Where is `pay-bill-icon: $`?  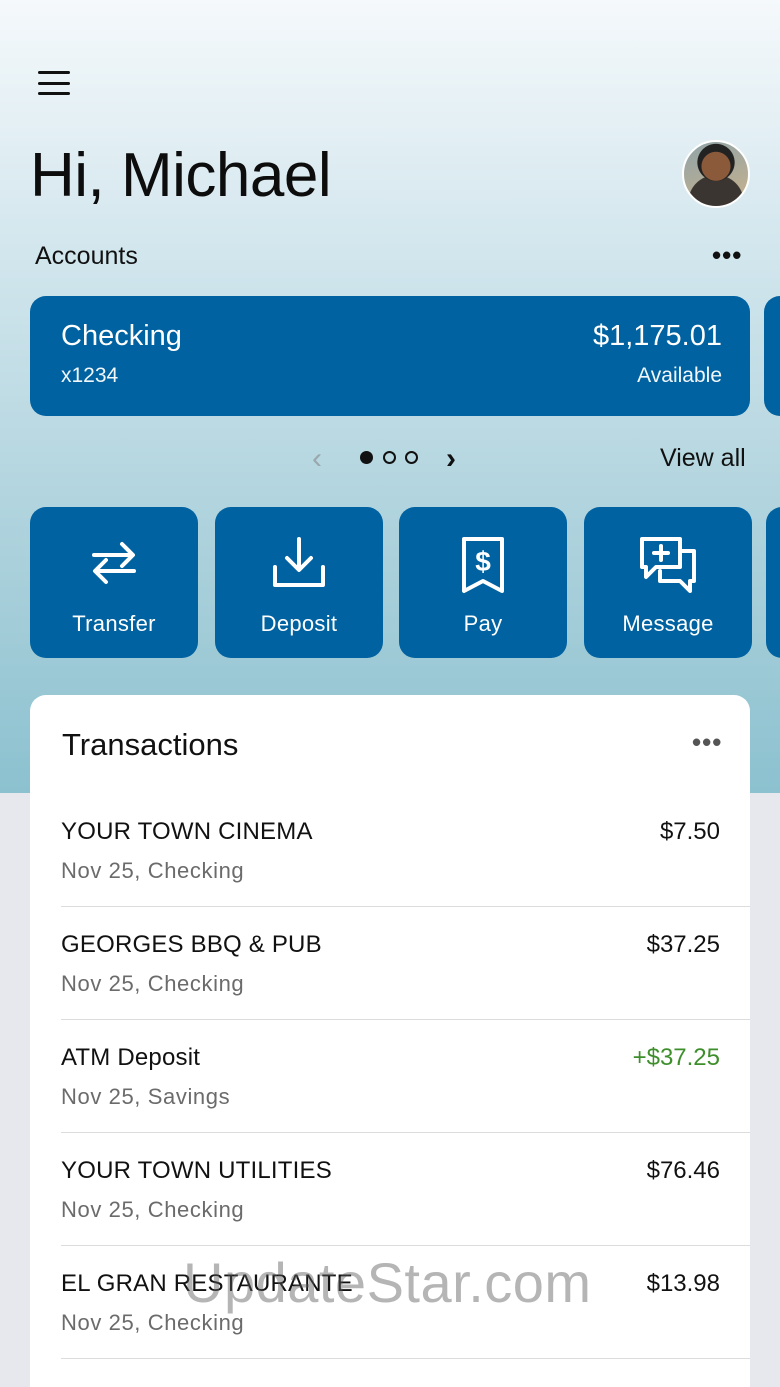
pay-bill-icon: $ is located at coordinates (483, 565).